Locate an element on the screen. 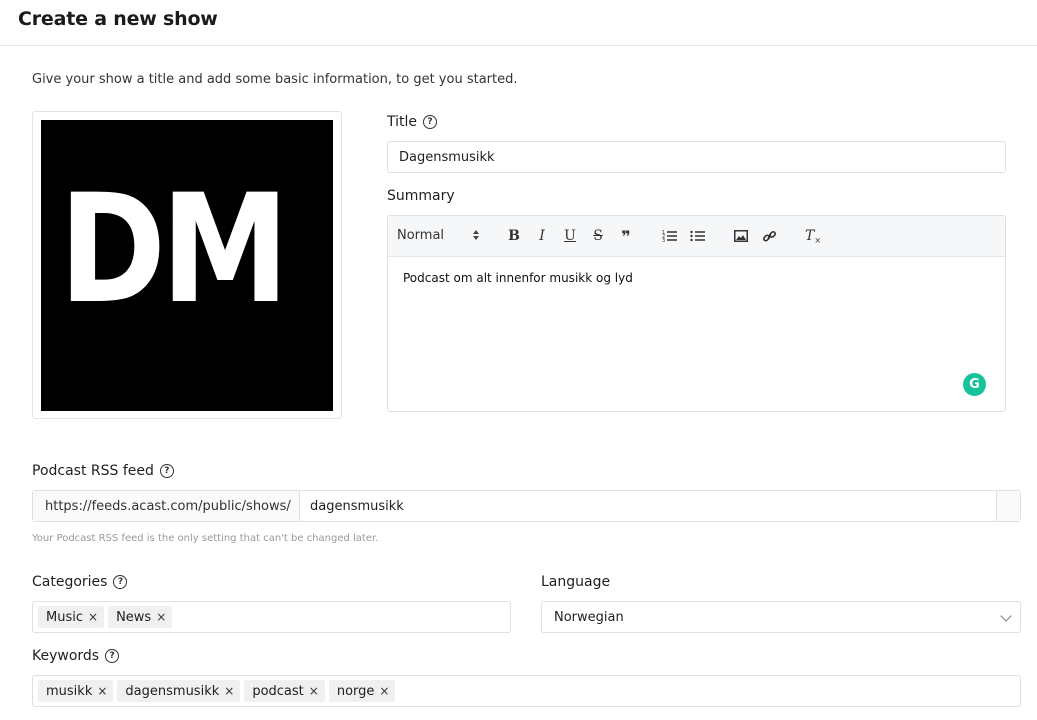  format-select: Normal is located at coordinates (420, 235).